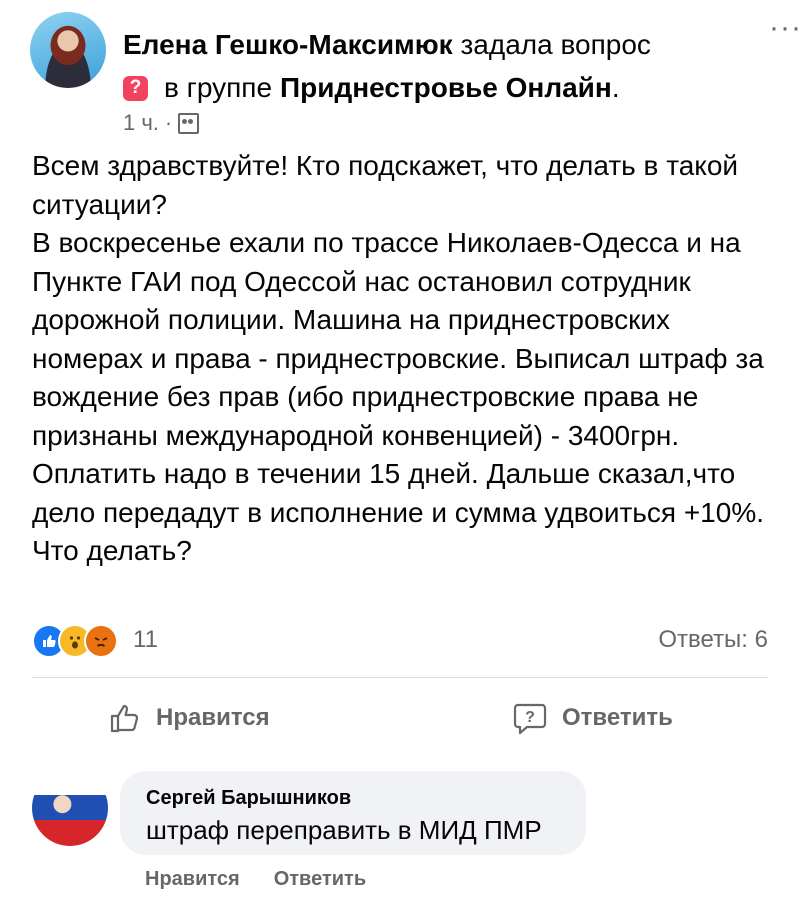  Describe the element at coordinates (248, 798) in the screenshot. I see `comment-author: Сергей Барышников` at that location.